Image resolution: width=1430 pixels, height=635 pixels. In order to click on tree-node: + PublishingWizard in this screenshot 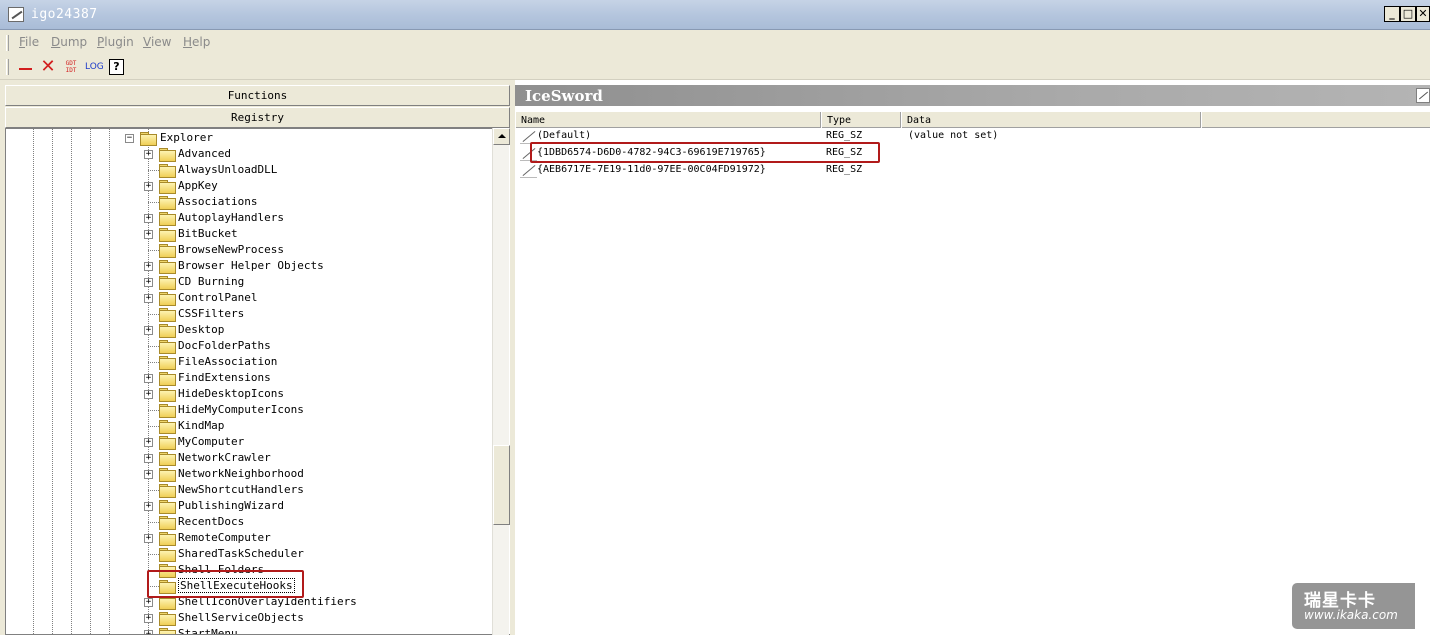, I will do `click(249, 506)`.